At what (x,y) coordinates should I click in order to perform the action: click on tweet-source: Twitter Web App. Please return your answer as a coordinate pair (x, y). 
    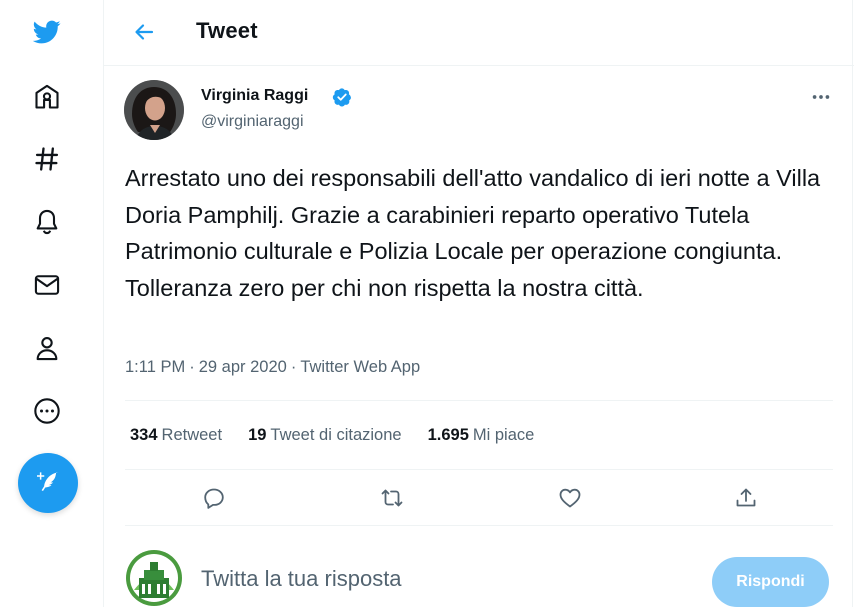
    Looking at the image, I should click on (360, 367).